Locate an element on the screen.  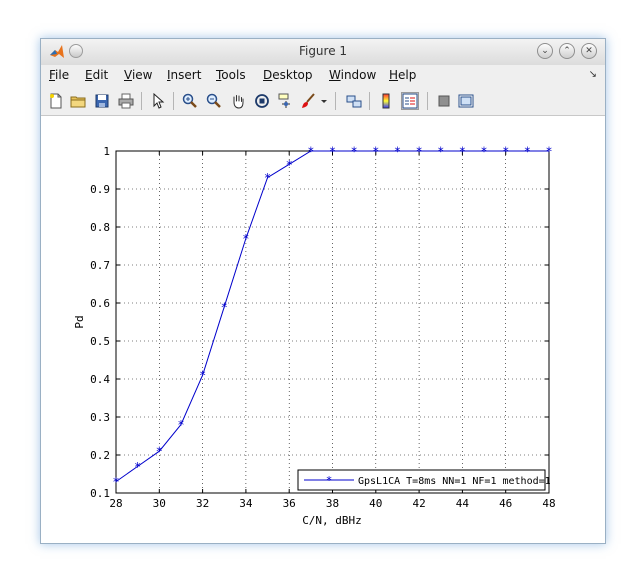
maximize-button: ⌃ is located at coordinates (567, 51).